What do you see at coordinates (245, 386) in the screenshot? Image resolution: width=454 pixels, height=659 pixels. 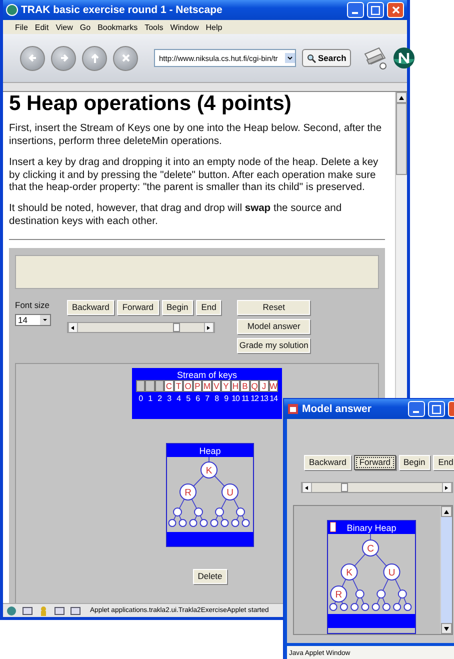 I see `key-slot: B` at bounding box center [245, 386].